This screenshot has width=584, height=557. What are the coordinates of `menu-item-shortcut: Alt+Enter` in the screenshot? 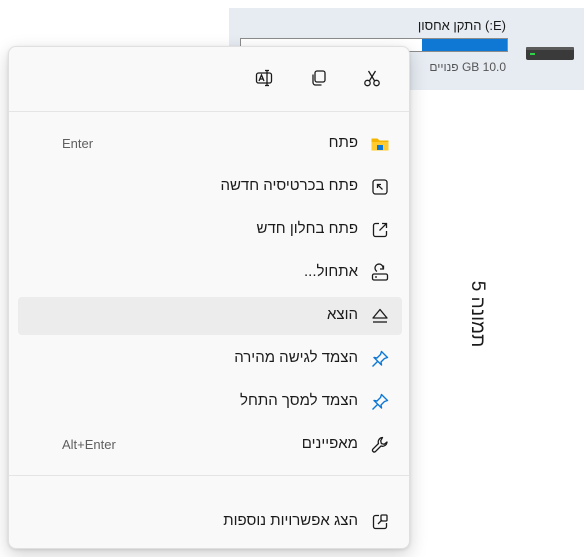 It's located at (89, 444).